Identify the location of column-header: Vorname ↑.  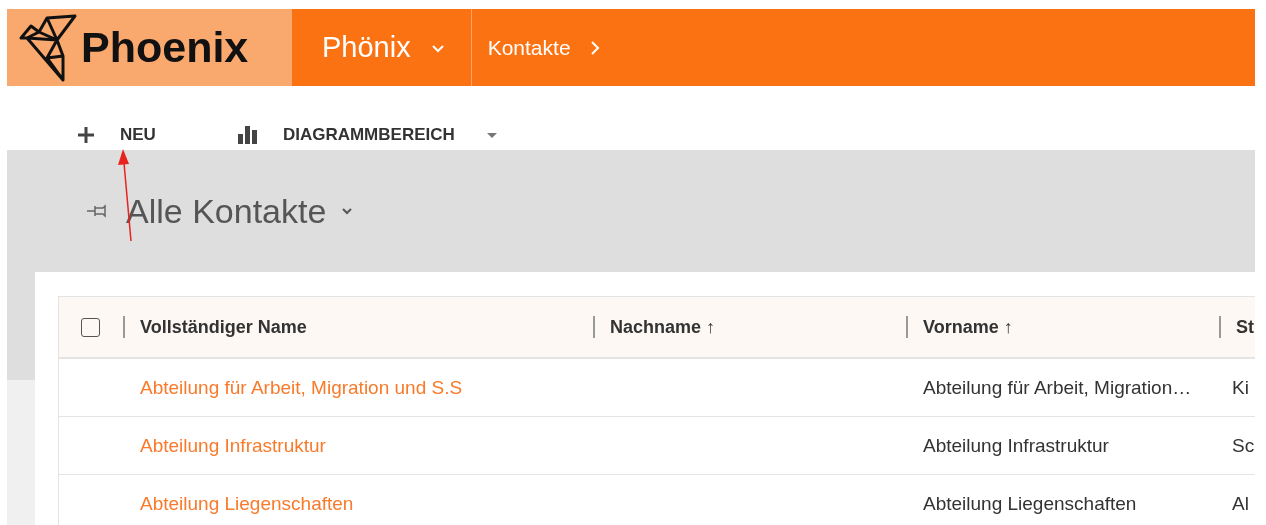
(1062, 327).